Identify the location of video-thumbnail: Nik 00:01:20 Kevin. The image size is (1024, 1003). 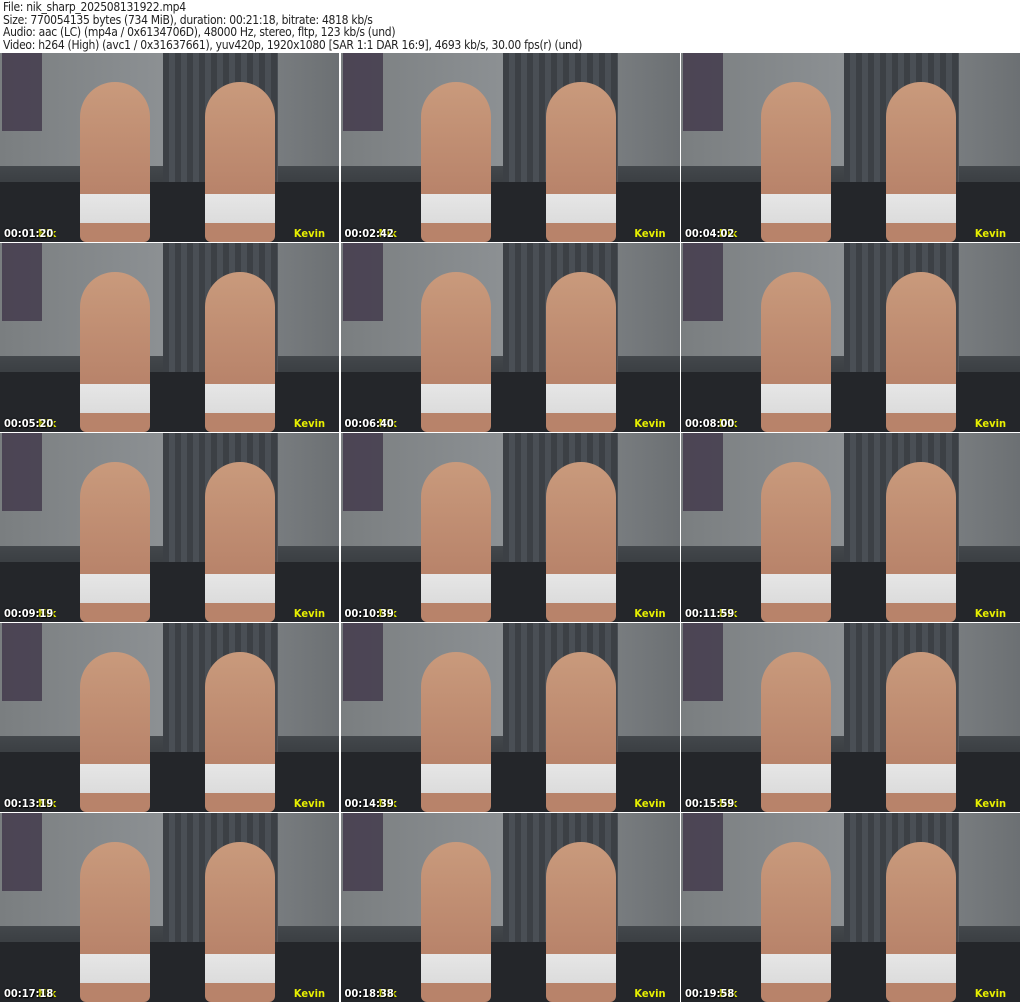
(169, 147).